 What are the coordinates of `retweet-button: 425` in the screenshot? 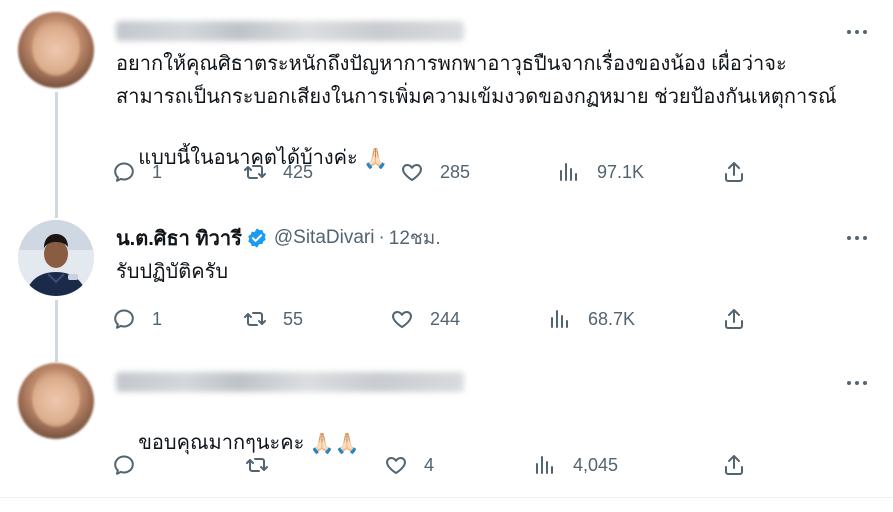 It's located at (278, 172).